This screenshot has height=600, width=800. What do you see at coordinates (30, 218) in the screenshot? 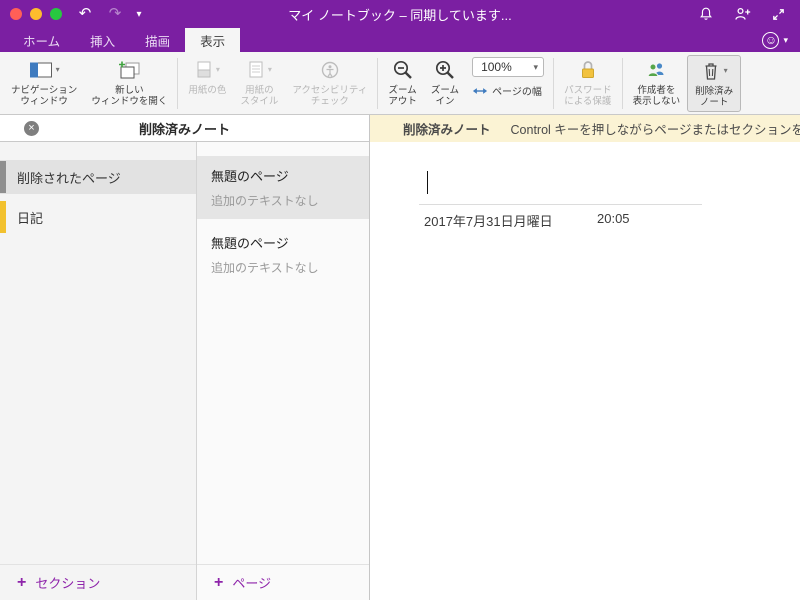
I see `section-label: 日記` at bounding box center [30, 218].